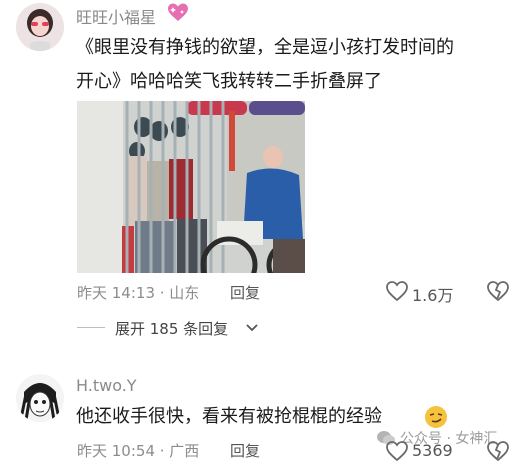 This screenshot has width=524, height=462. Describe the element at coordinates (178, 13) in the screenshot. I see `sparkling-heart-icon` at that location.